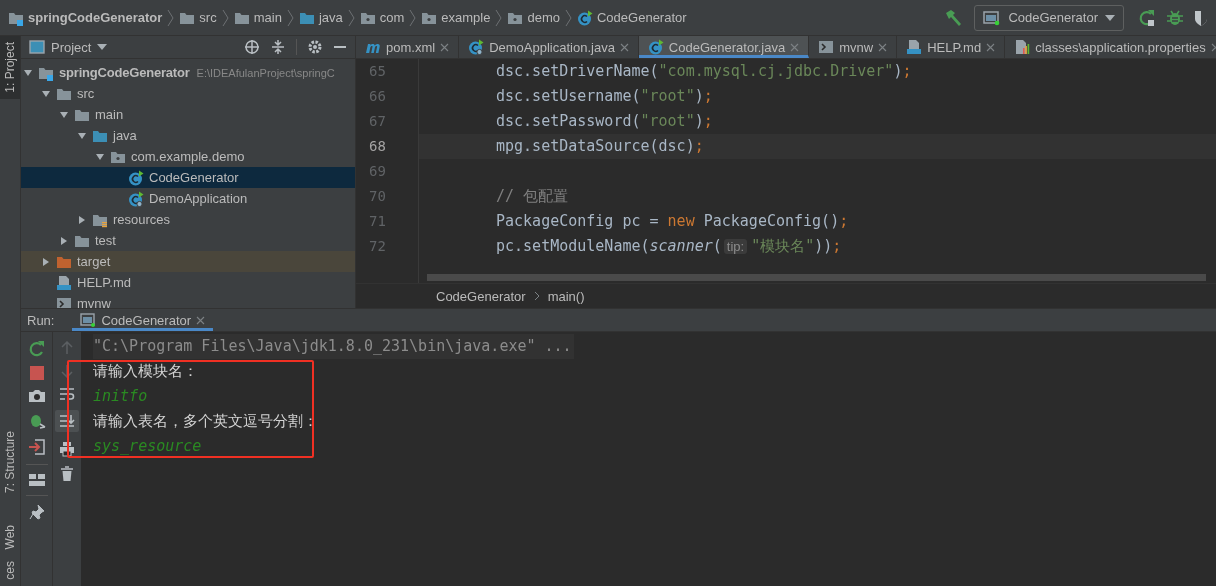 Image resolution: width=1216 pixels, height=586 pixels. I want to click on collapse-all-icon, so click(278, 47).